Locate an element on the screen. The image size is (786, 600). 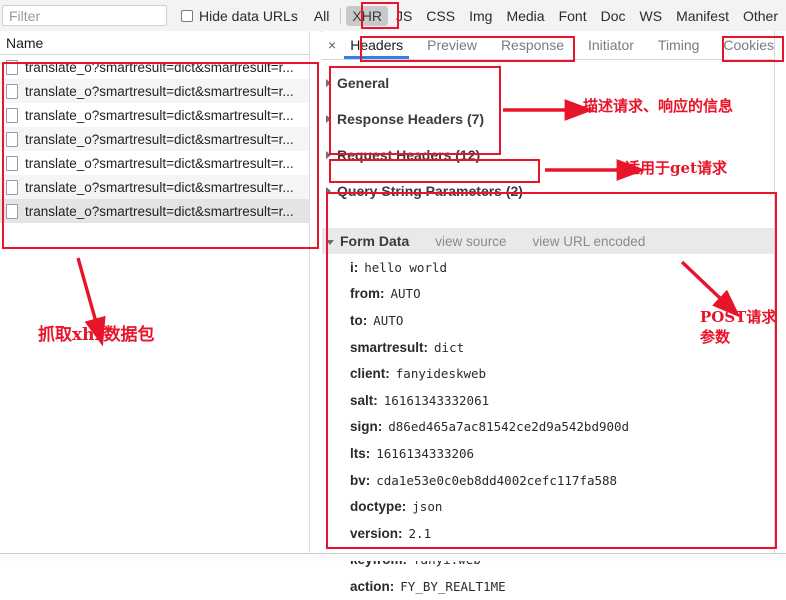
tab-preview: Preview is located at coordinates (452, 45).